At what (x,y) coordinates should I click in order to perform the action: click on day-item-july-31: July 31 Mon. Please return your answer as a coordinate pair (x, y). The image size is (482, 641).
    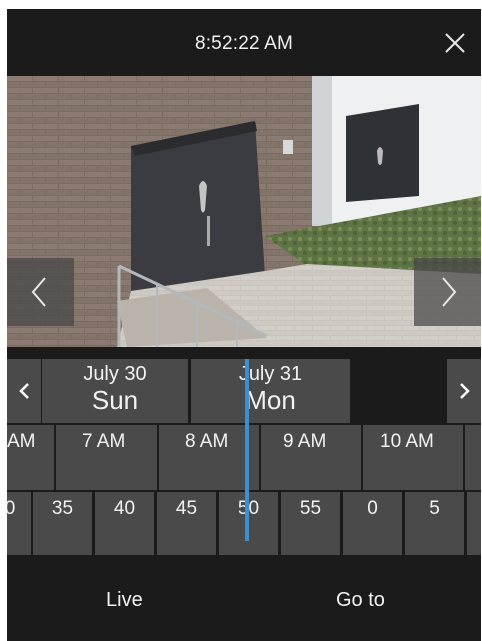
    Looking at the image, I should click on (270, 391).